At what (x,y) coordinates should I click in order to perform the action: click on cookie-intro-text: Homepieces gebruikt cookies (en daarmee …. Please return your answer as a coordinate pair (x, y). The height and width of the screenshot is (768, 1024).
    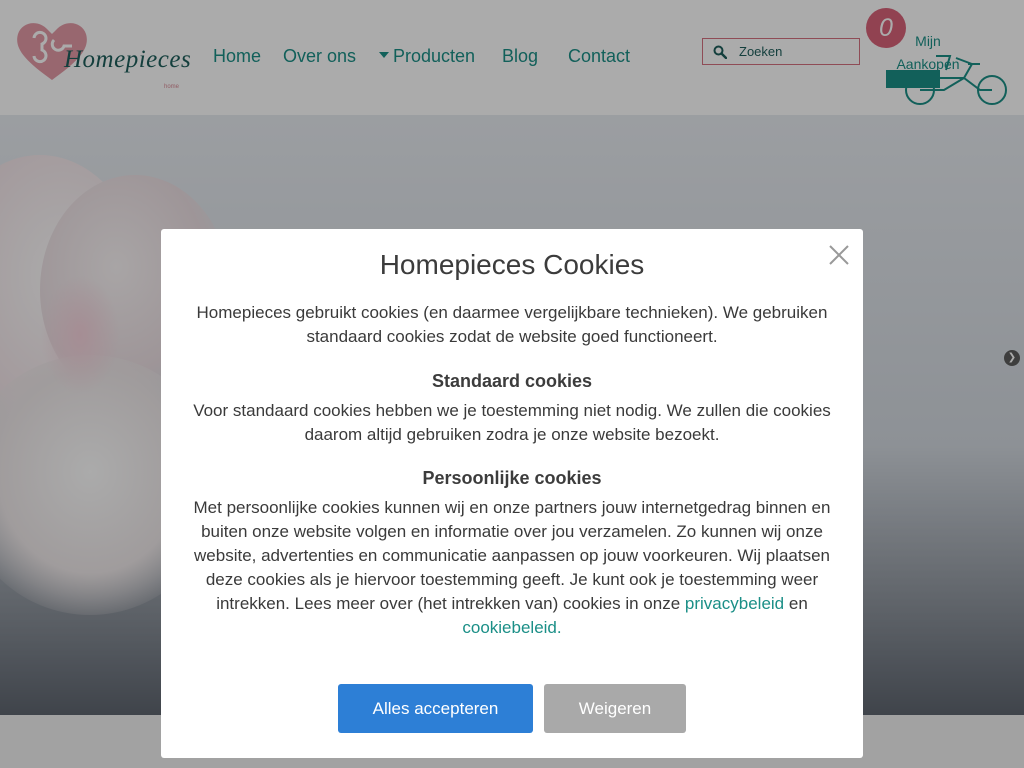
    Looking at the image, I should click on (512, 324).